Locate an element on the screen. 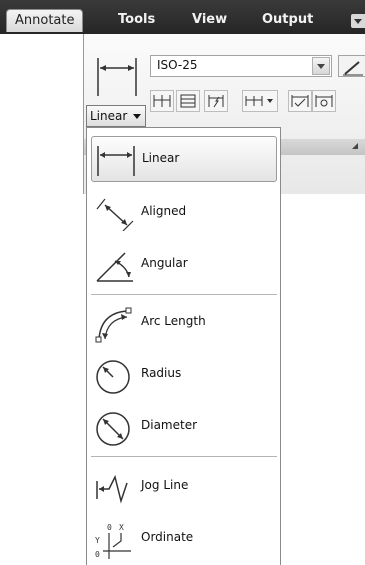 The width and height of the screenshot is (365, 565). menu-item-diameter: Diameter is located at coordinates (184, 427).